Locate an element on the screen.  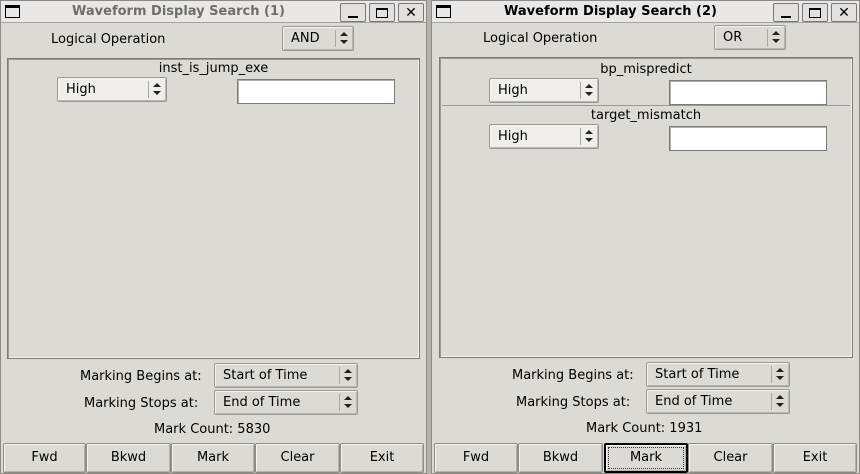
signal-name: bp_mispredict is located at coordinates (646, 69).